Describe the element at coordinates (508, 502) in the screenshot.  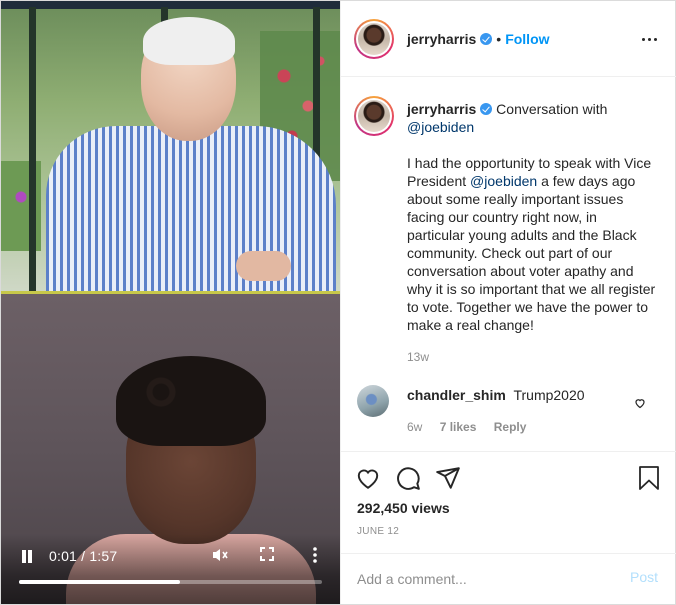
I see `post-actions: 292,450 views JUNE 12` at that location.